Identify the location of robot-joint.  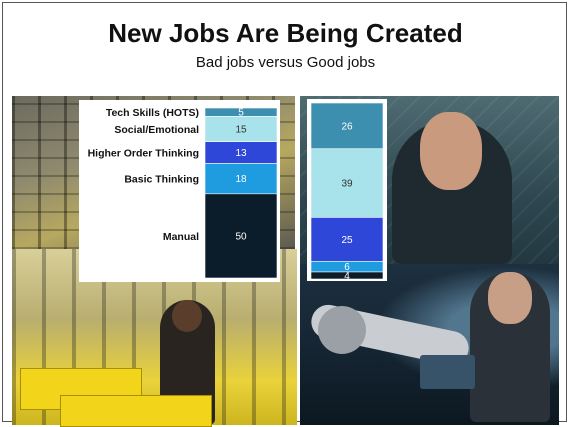
(342, 330).